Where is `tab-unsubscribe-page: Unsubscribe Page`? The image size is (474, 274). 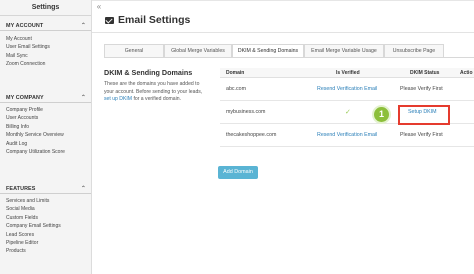 tab-unsubscribe-page: Unsubscribe Page is located at coordinates (414, 50).